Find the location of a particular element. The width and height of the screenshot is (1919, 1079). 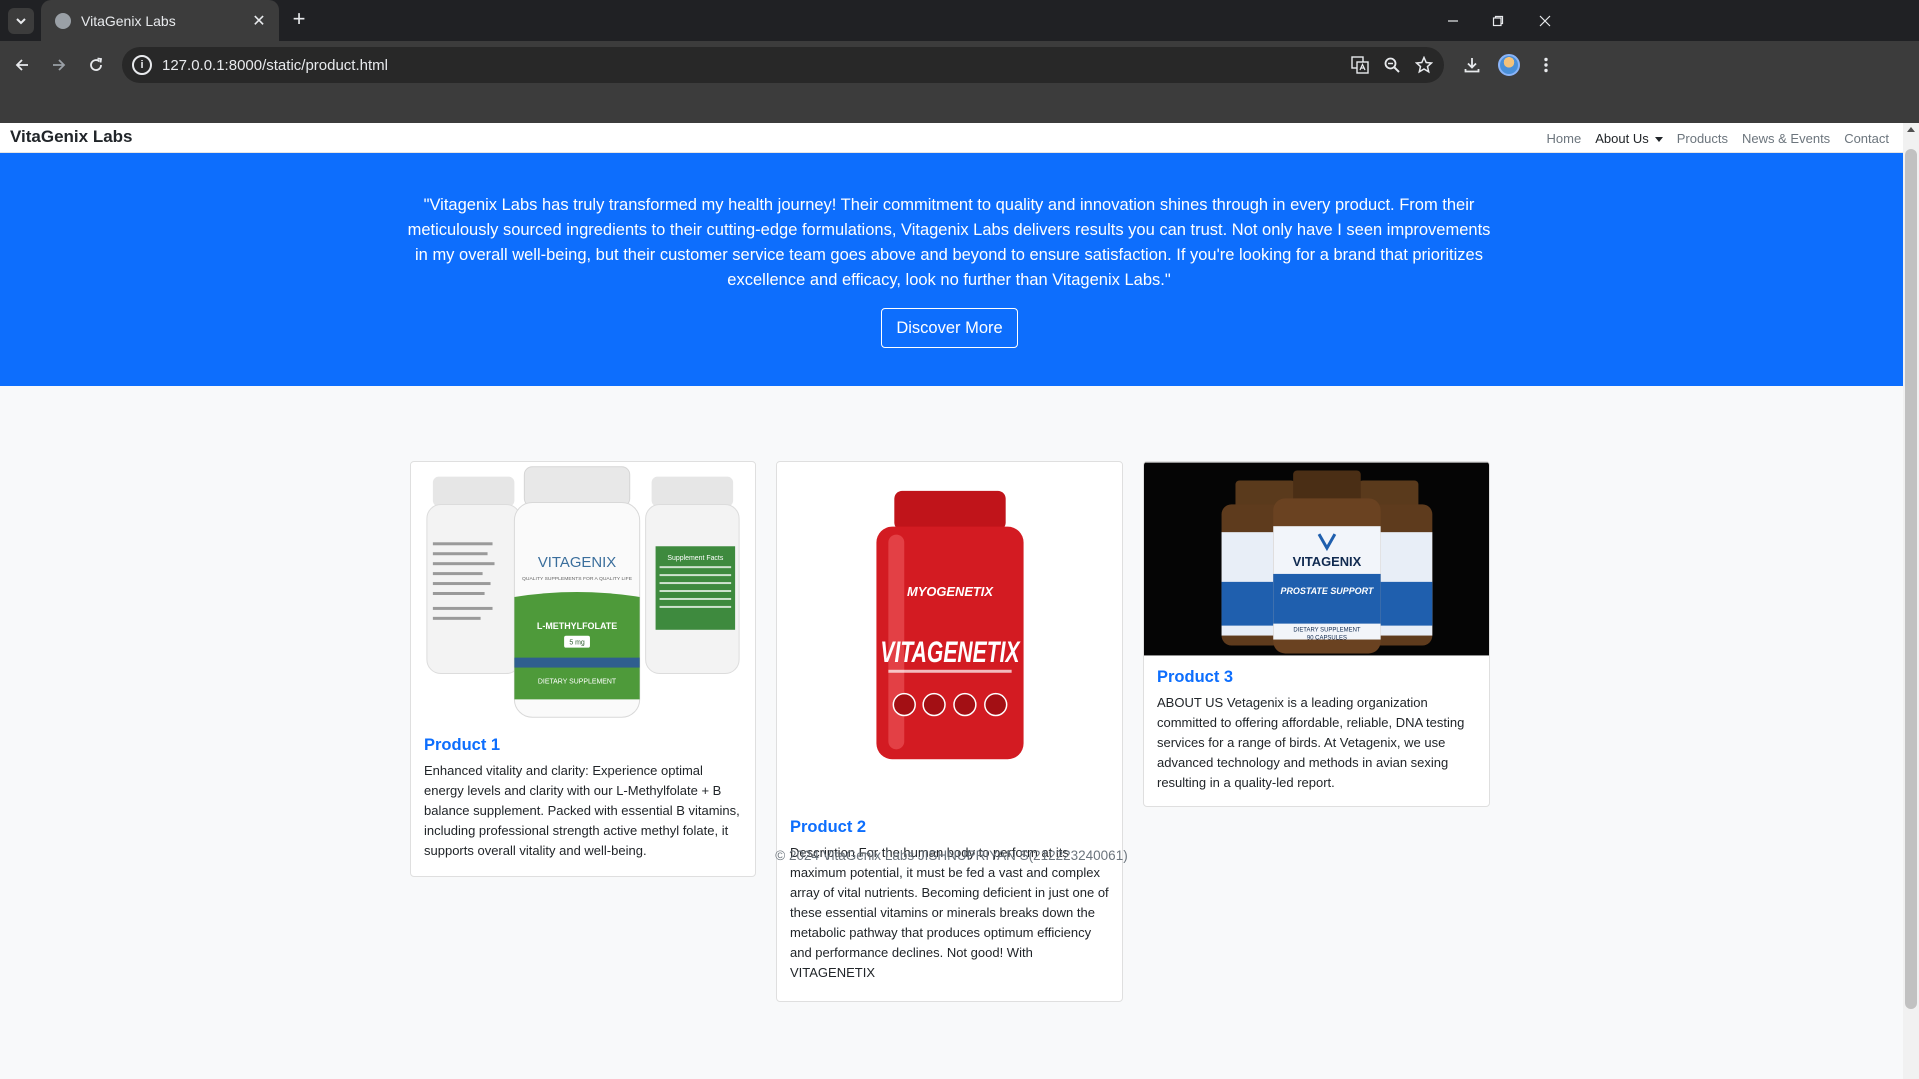

forward-button is located at coordinates (59, 65).